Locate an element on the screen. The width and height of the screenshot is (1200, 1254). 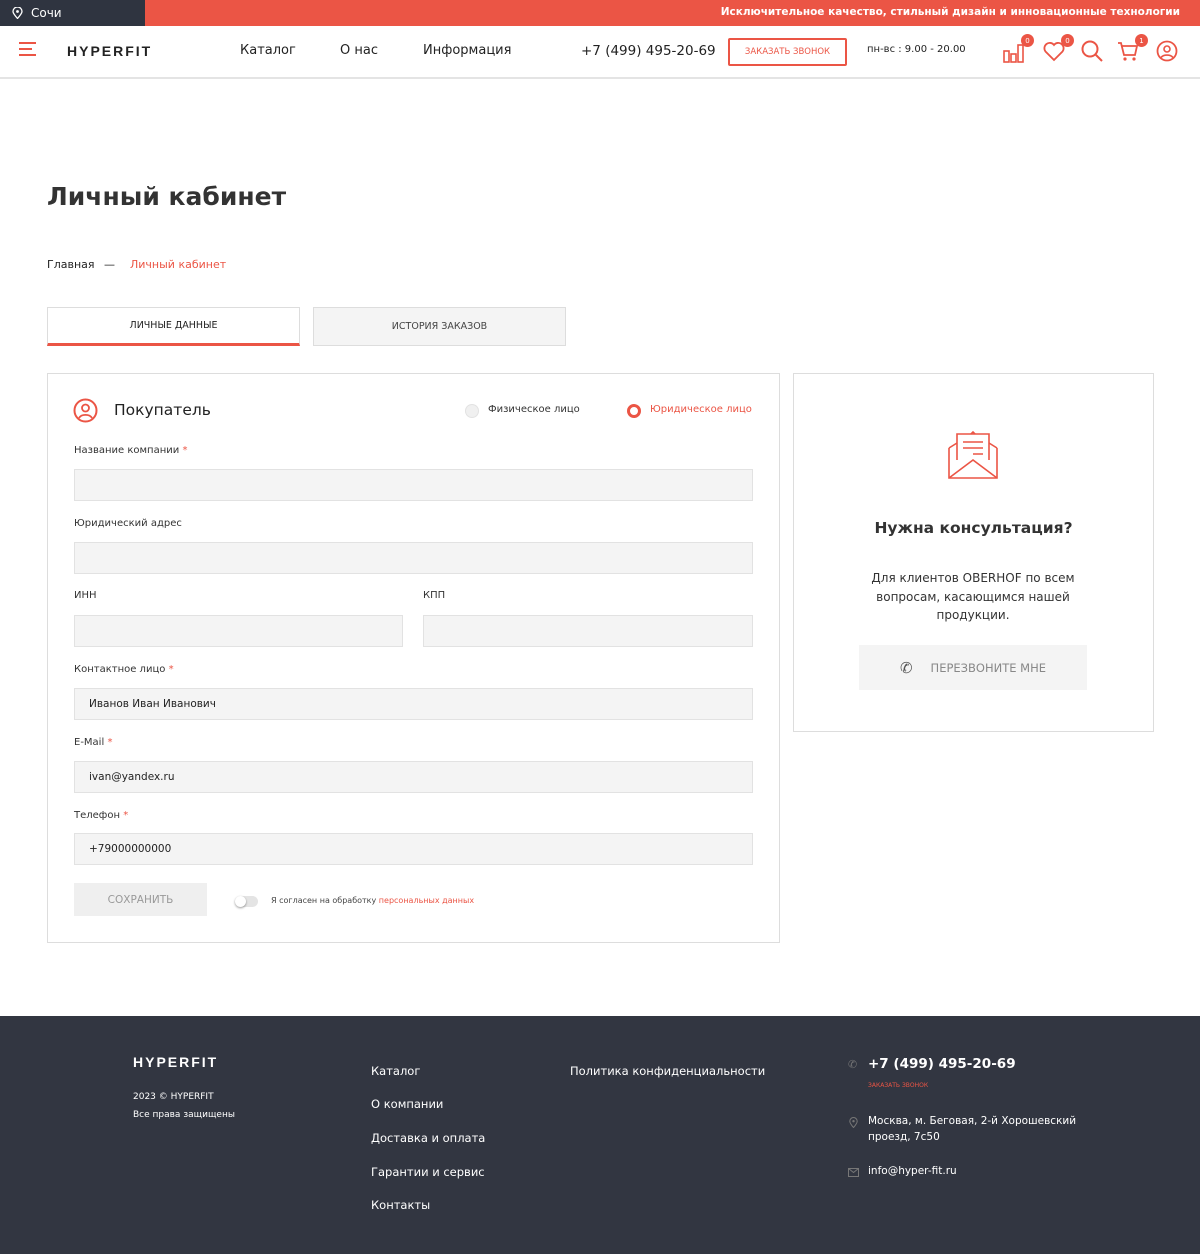
radio-individual-label: Физическое лицо is located at coordinates (534, 409).